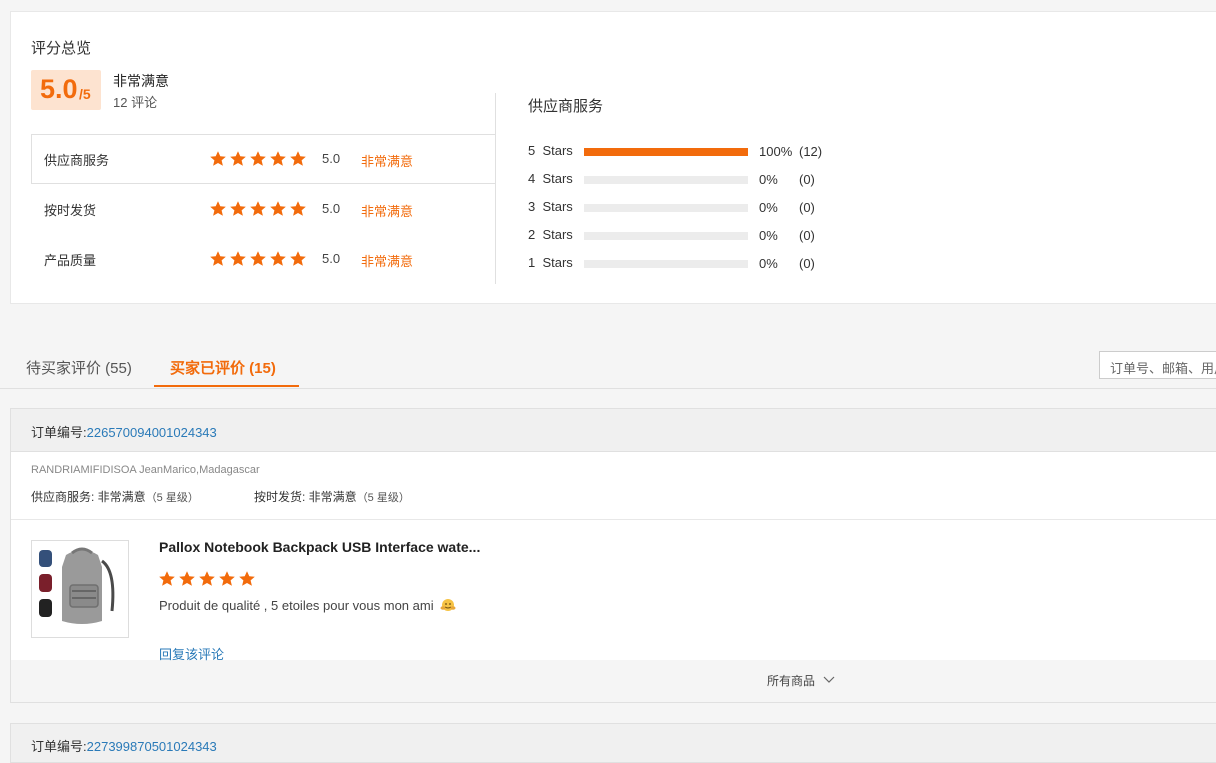  I want to click on rating-row-service: 供应商服务 5.0 非常满意, so click(263, 159).